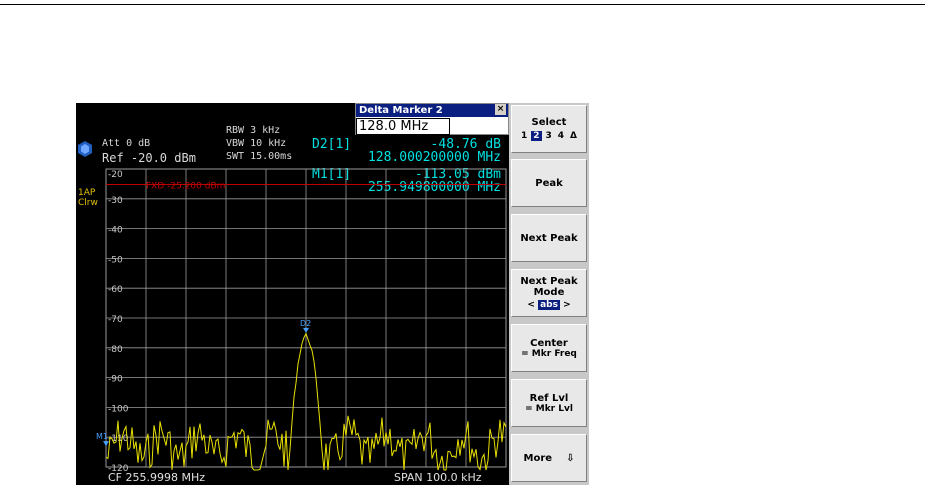 The image size is (925, 488). I want to click on y-tick-label: -50, so click(115, 260).